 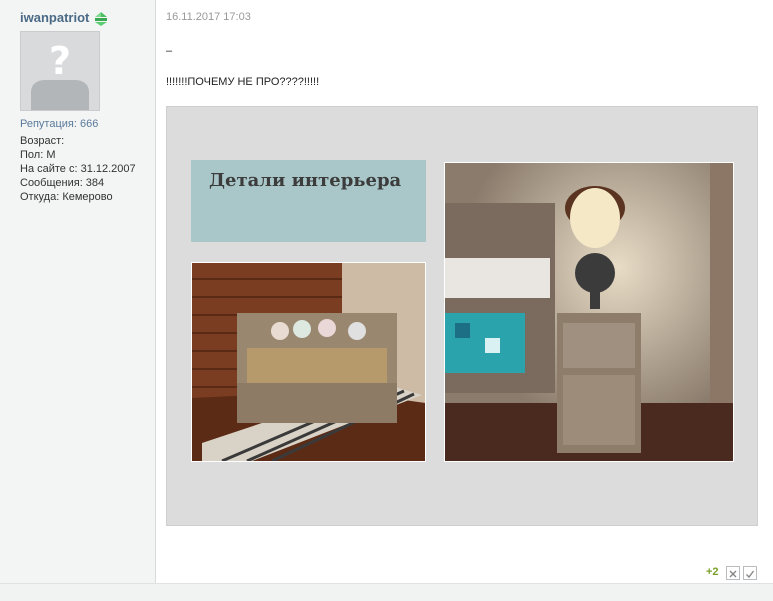 I want to click on author-message-count: Сообщения: 384, so click(x=62, y=183).